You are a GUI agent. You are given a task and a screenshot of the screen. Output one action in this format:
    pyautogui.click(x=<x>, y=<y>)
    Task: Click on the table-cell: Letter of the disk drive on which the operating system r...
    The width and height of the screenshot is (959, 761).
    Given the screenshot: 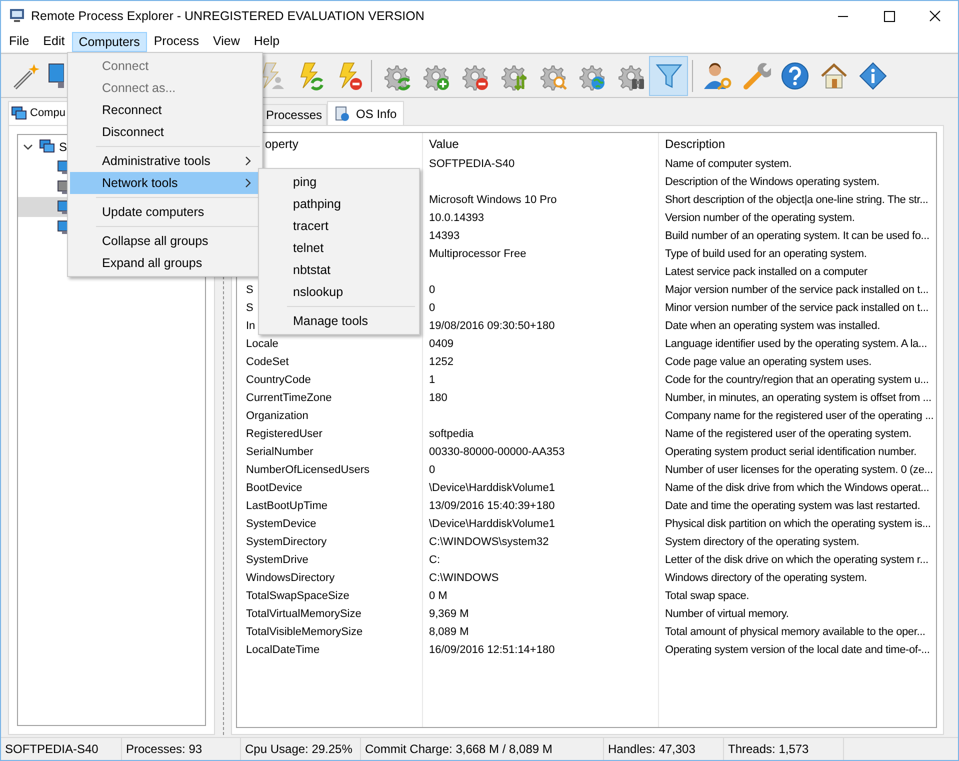 What is the action you would take?
    pyautogui.click(x=796, y=560)
    